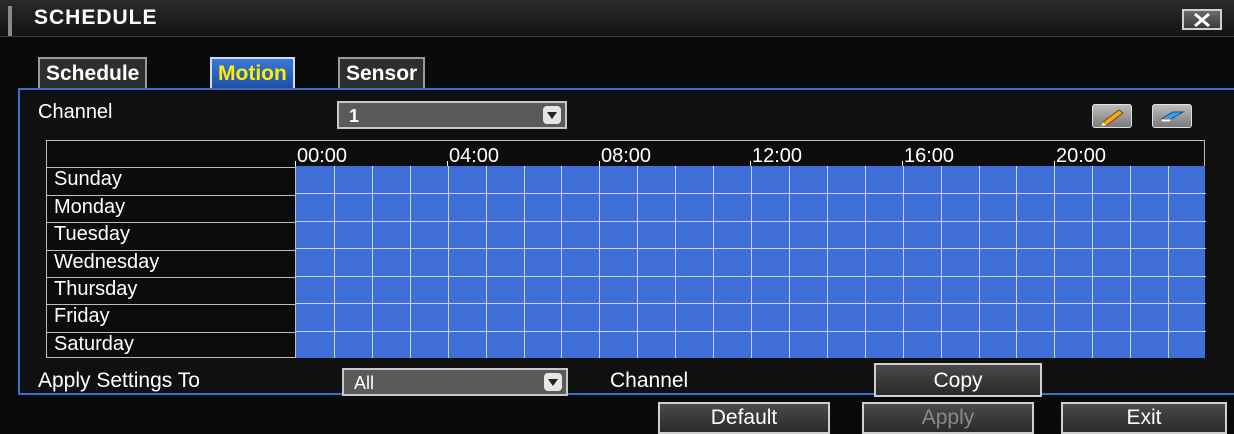 This screenshot has width=1234, height=434. I want to click on apply-channel-label: Channel, so click(649, 380).